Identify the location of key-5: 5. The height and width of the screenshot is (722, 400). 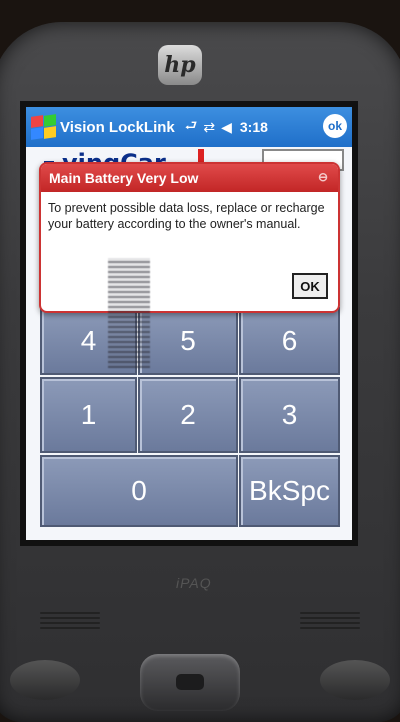
(188, 341).